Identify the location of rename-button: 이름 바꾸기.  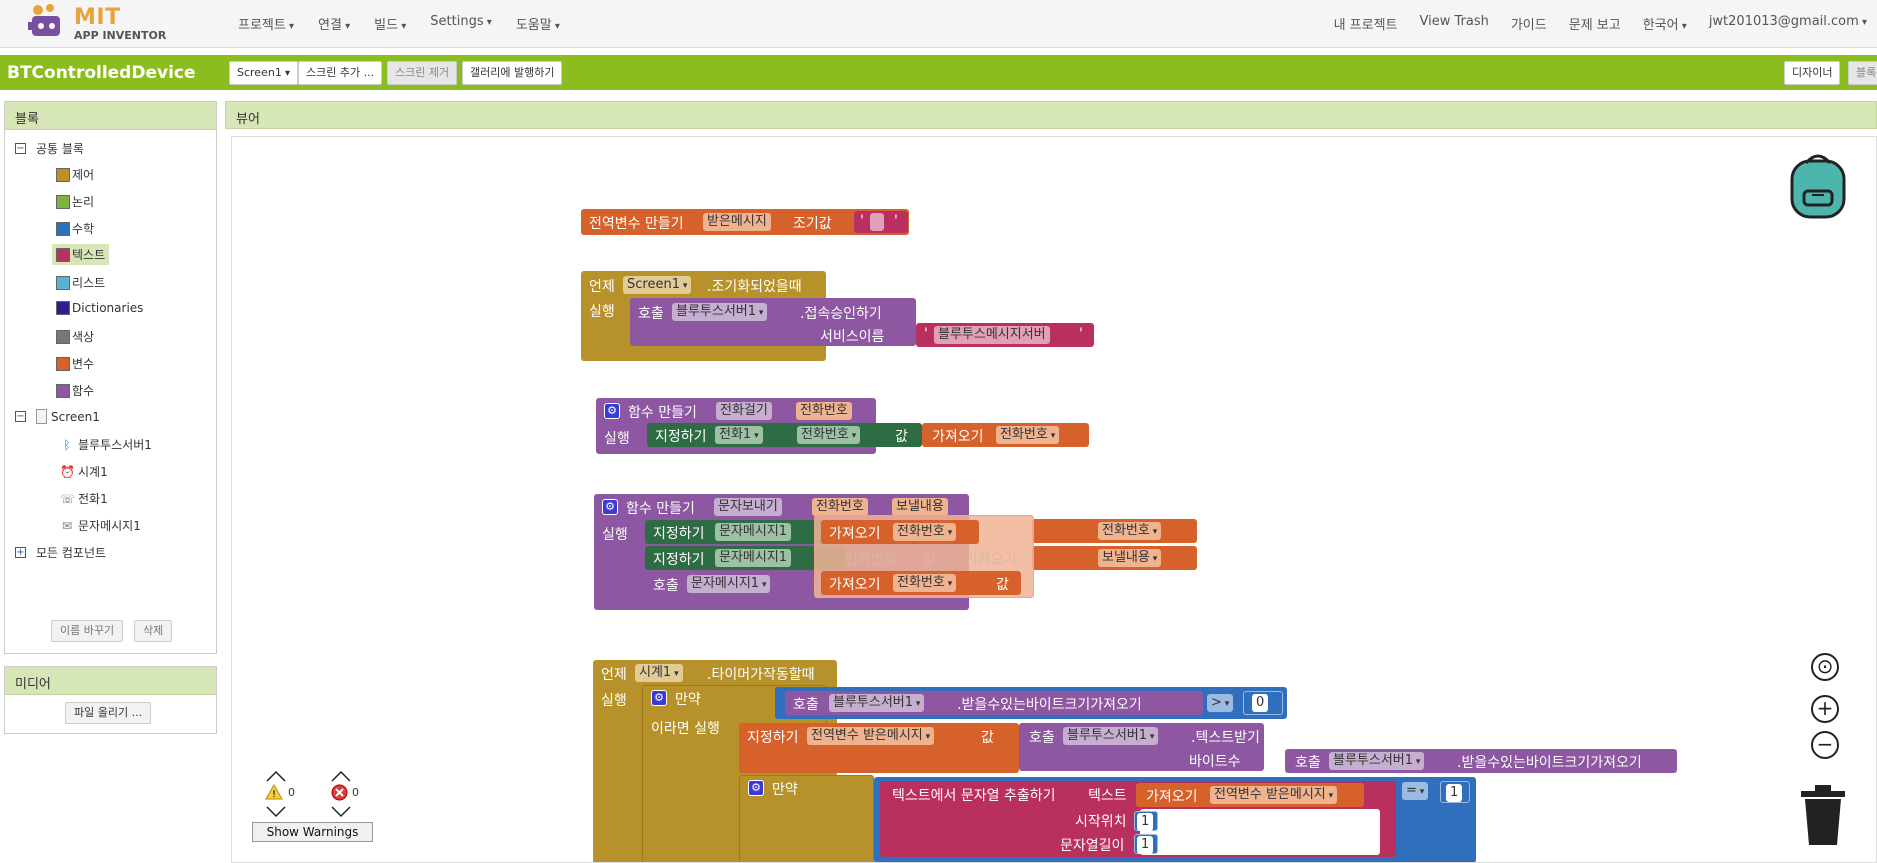
(87, 631).